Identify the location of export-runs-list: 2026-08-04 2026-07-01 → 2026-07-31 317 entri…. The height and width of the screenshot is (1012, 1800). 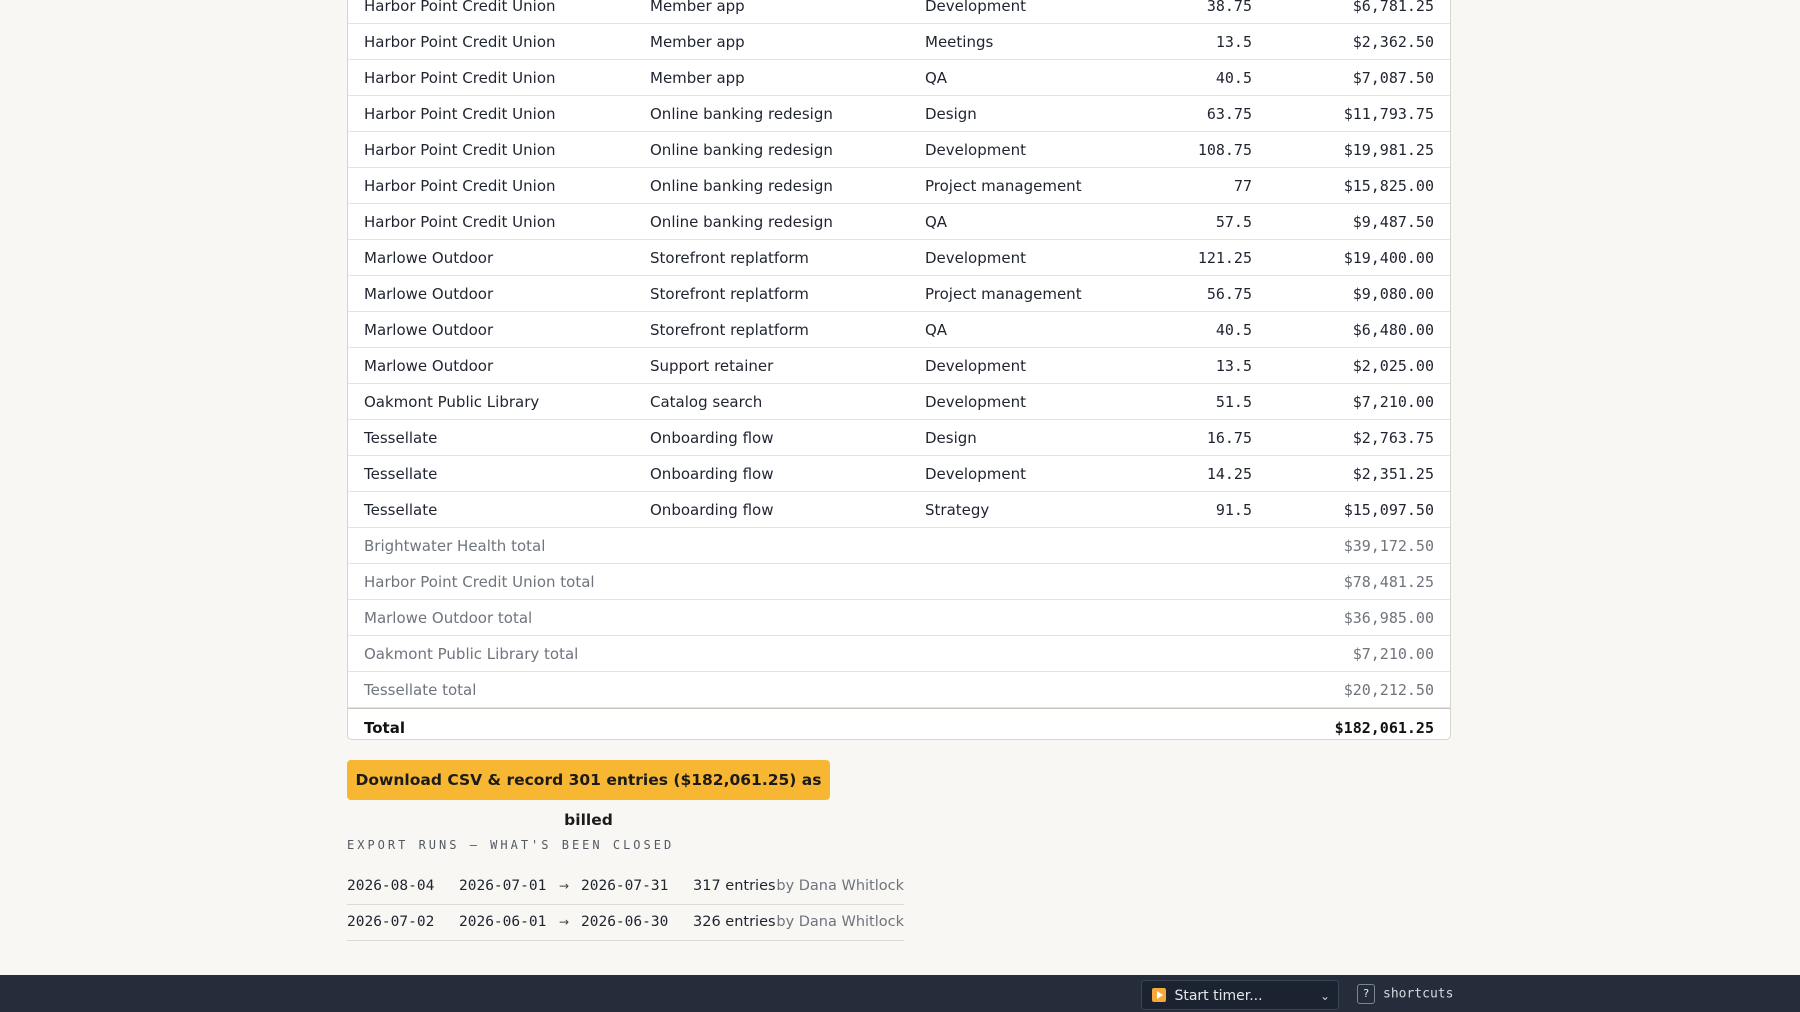
(625, 905).